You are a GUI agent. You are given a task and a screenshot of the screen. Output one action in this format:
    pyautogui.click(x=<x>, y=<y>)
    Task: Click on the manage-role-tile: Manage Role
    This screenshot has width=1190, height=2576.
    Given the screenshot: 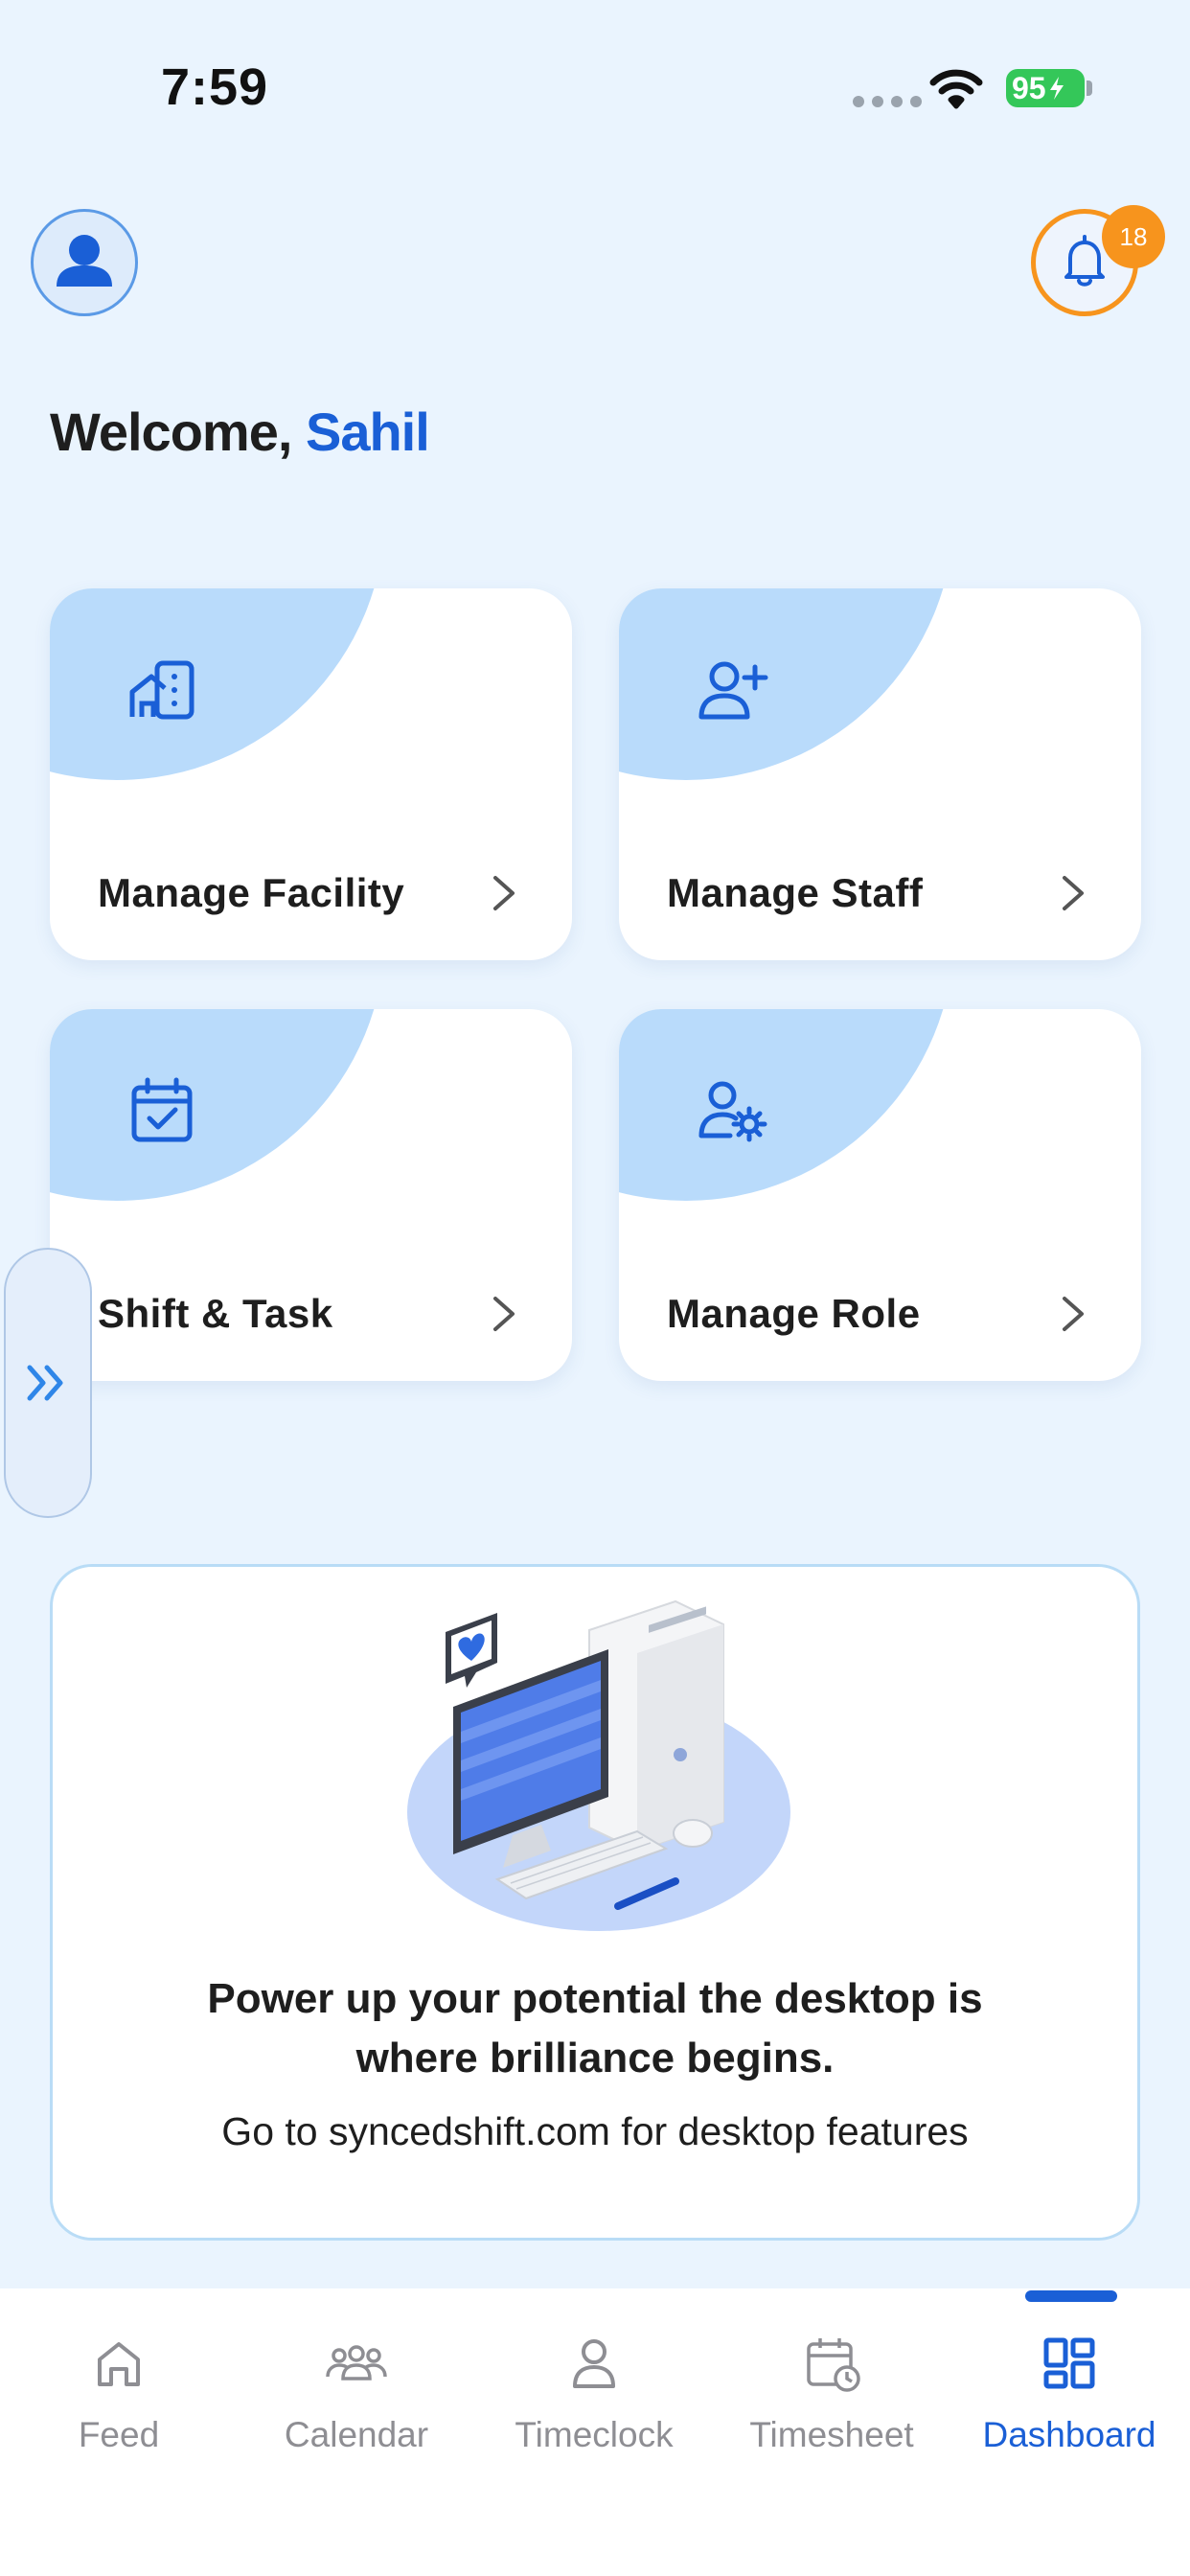 What is the action you would take?
    pyautogui.click(x=880, y=1195)
    